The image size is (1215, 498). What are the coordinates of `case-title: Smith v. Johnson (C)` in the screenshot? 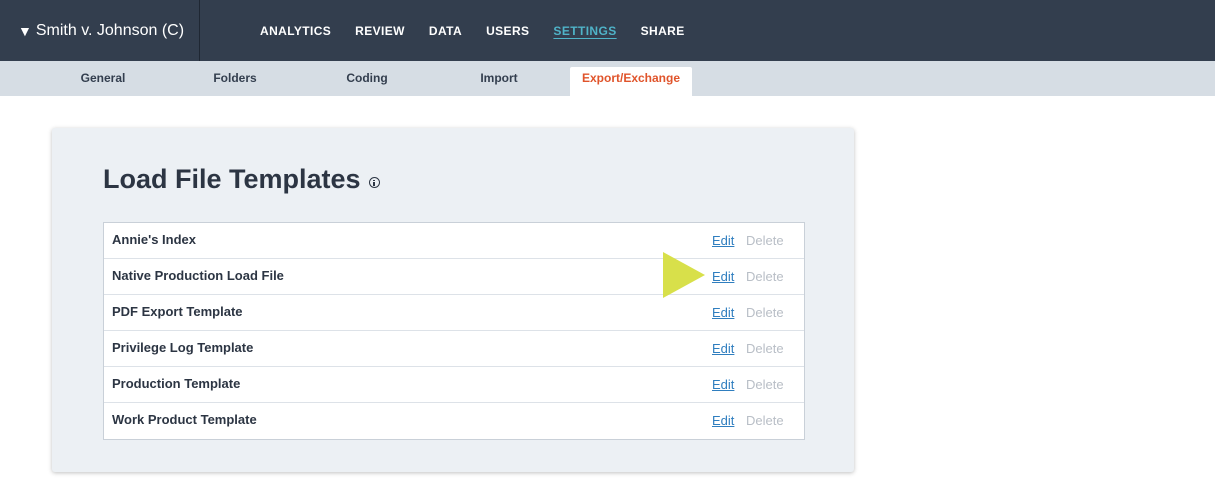 It's located at (110, 30).